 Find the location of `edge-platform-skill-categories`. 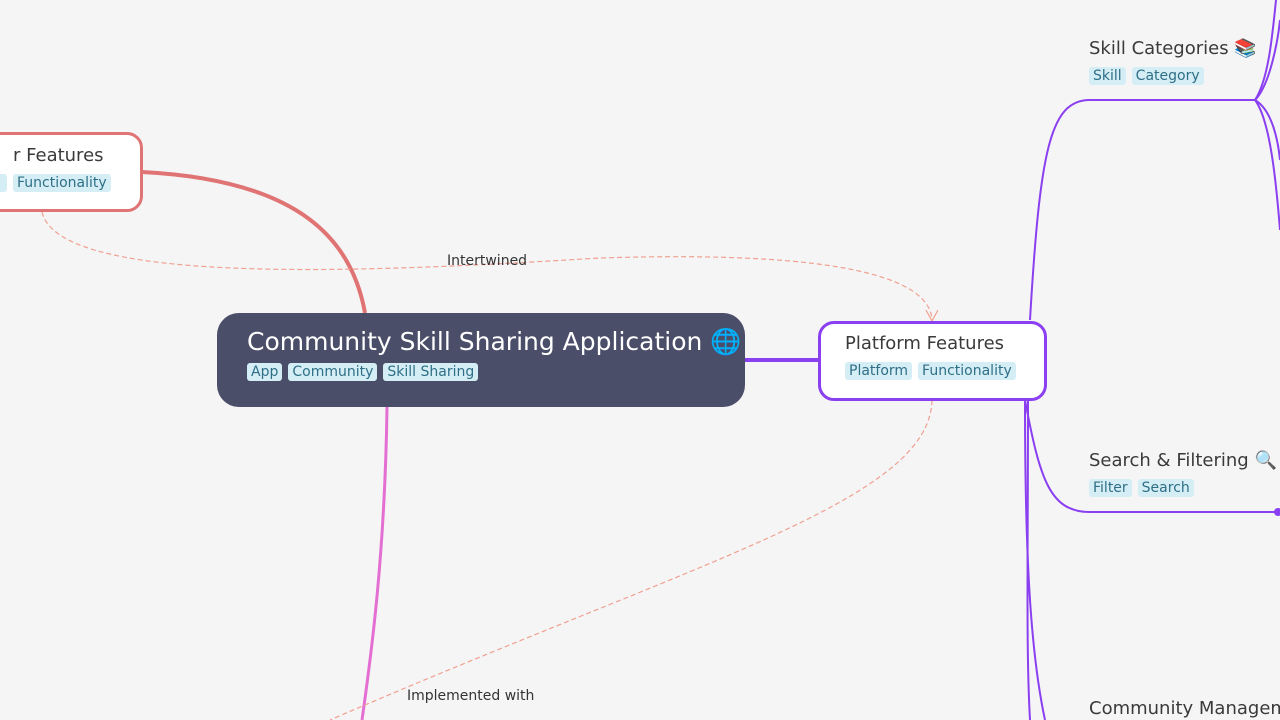

edge-platform-skill-categories is located at coordinates (1142, 210).